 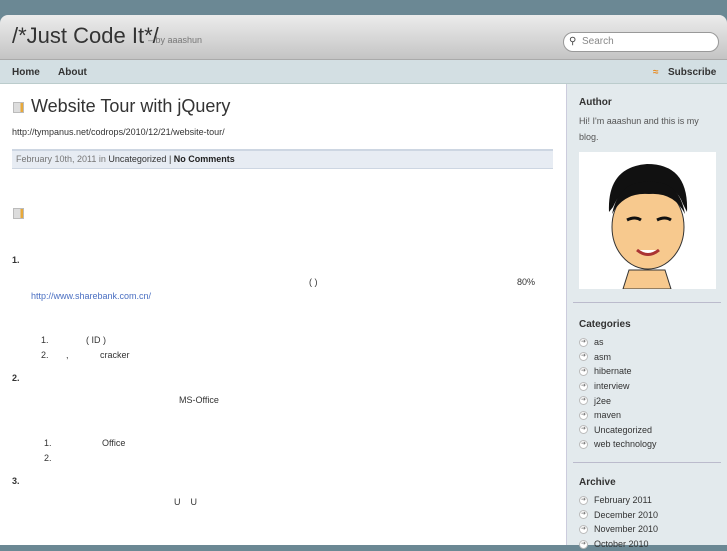 I want to click on archive-label: October 2010, so click(x=621, y=544).